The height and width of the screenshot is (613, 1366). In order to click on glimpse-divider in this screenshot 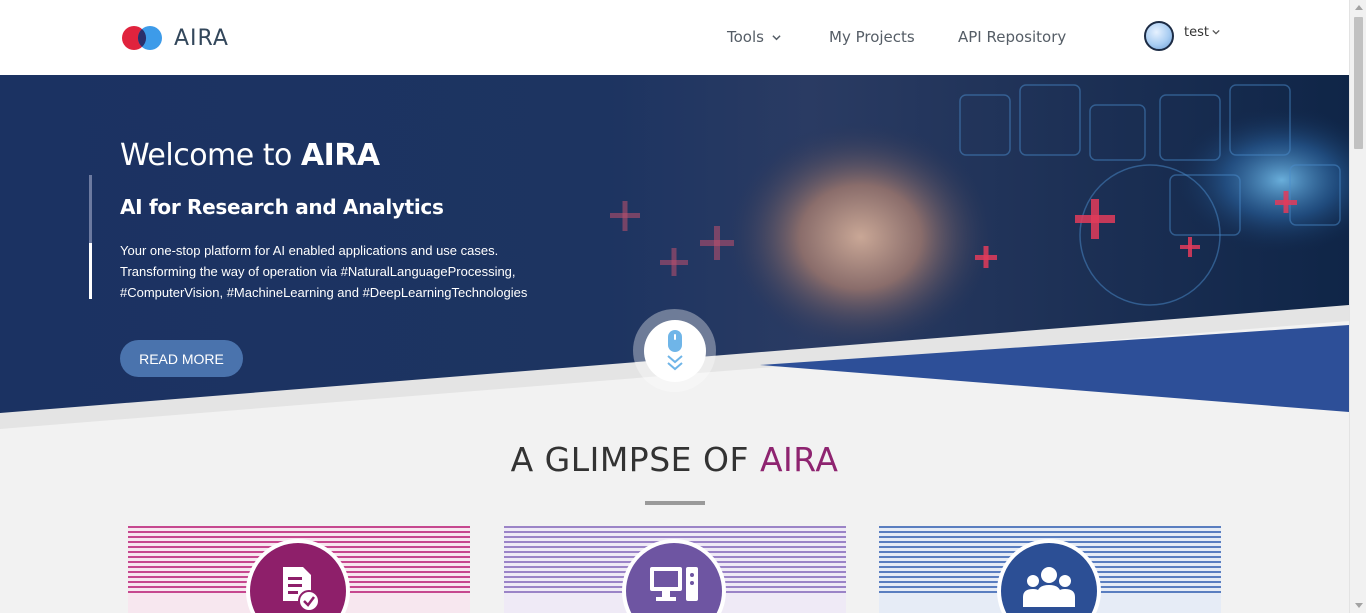, I will do `click(675, 503)`.